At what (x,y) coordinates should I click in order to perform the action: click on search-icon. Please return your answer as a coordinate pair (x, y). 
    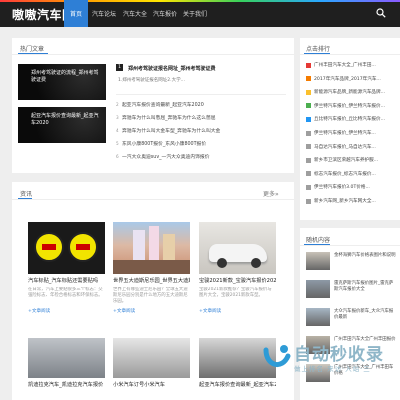
    Looking at the image, I should click on (381, 13).